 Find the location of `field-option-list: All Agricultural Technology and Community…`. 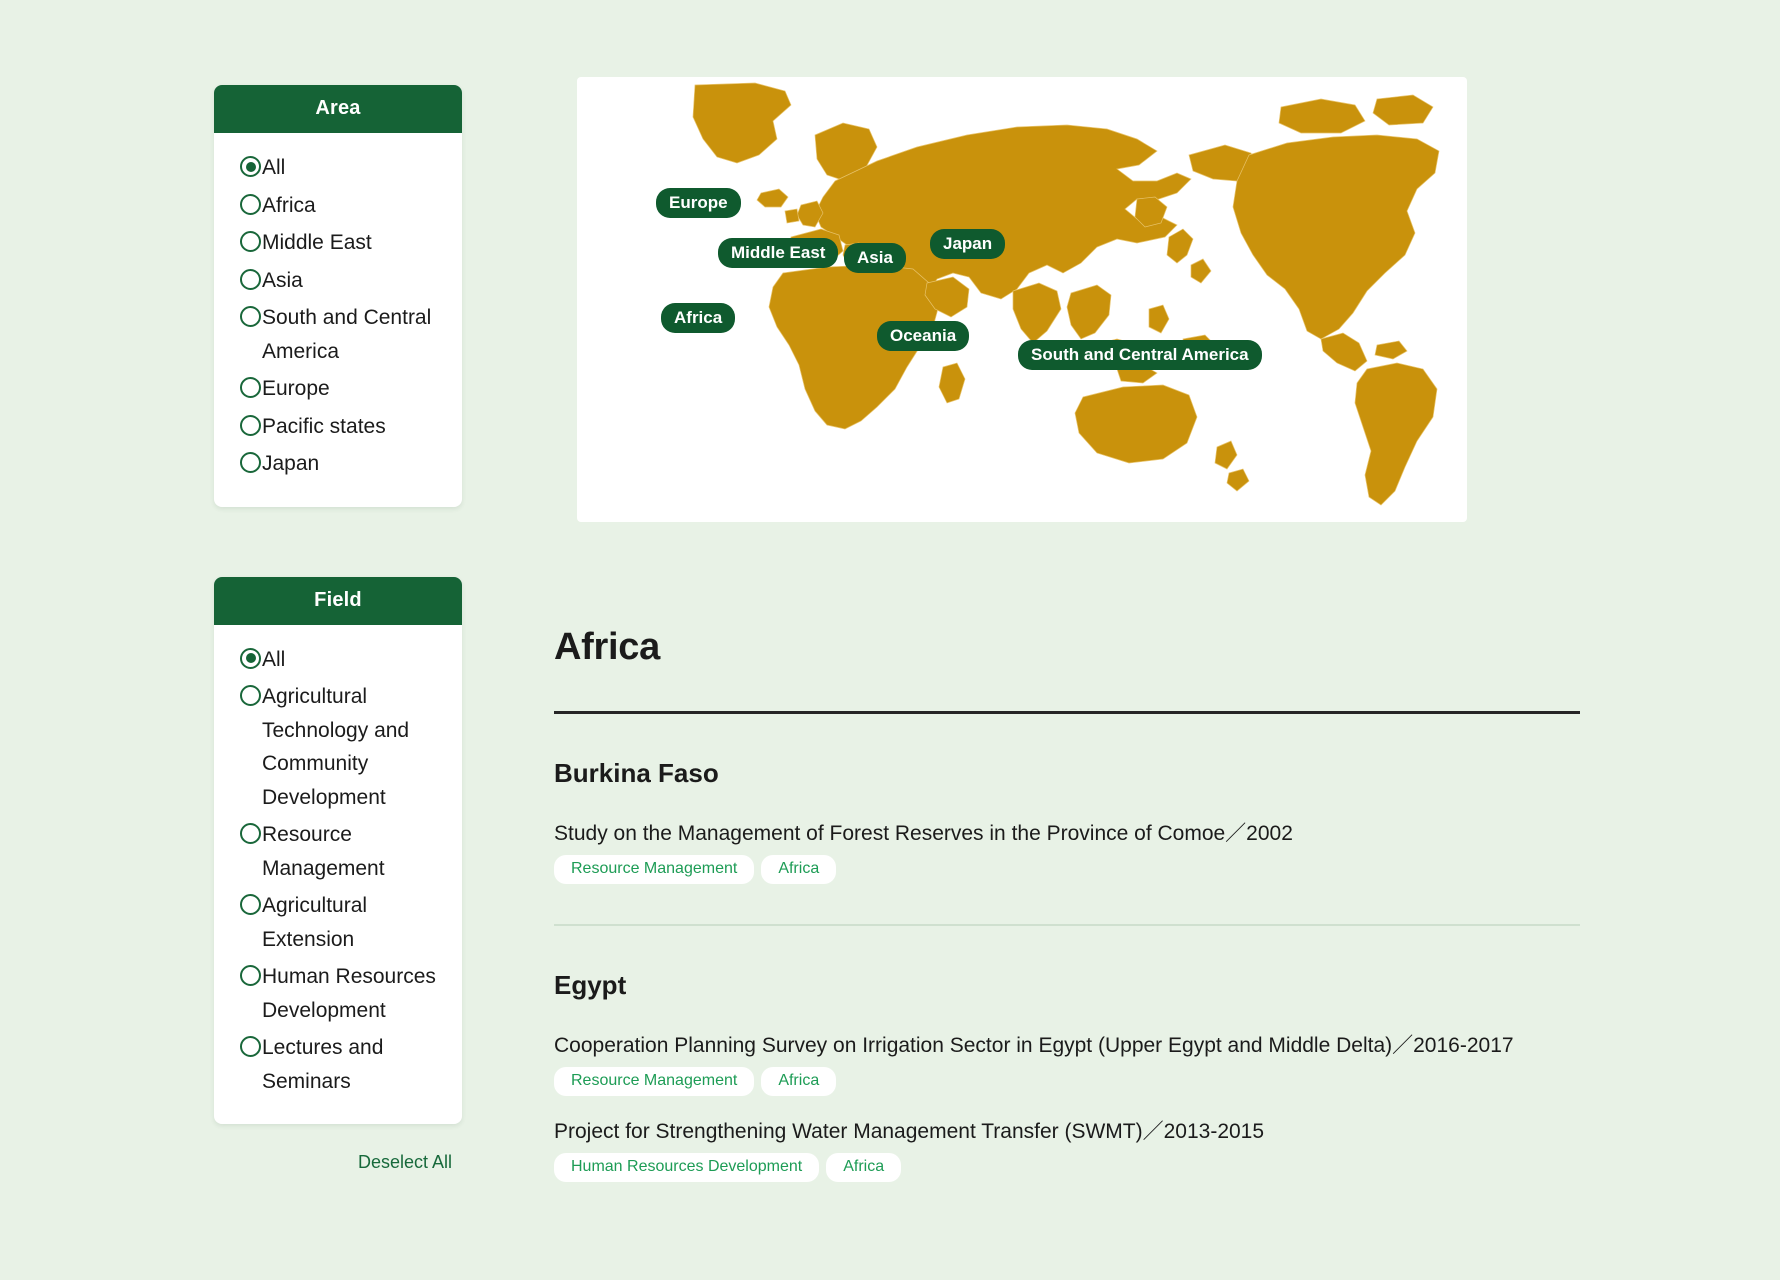

field-option-list: All Agricultural Technology and Community… is located at coordinates (338, 875).